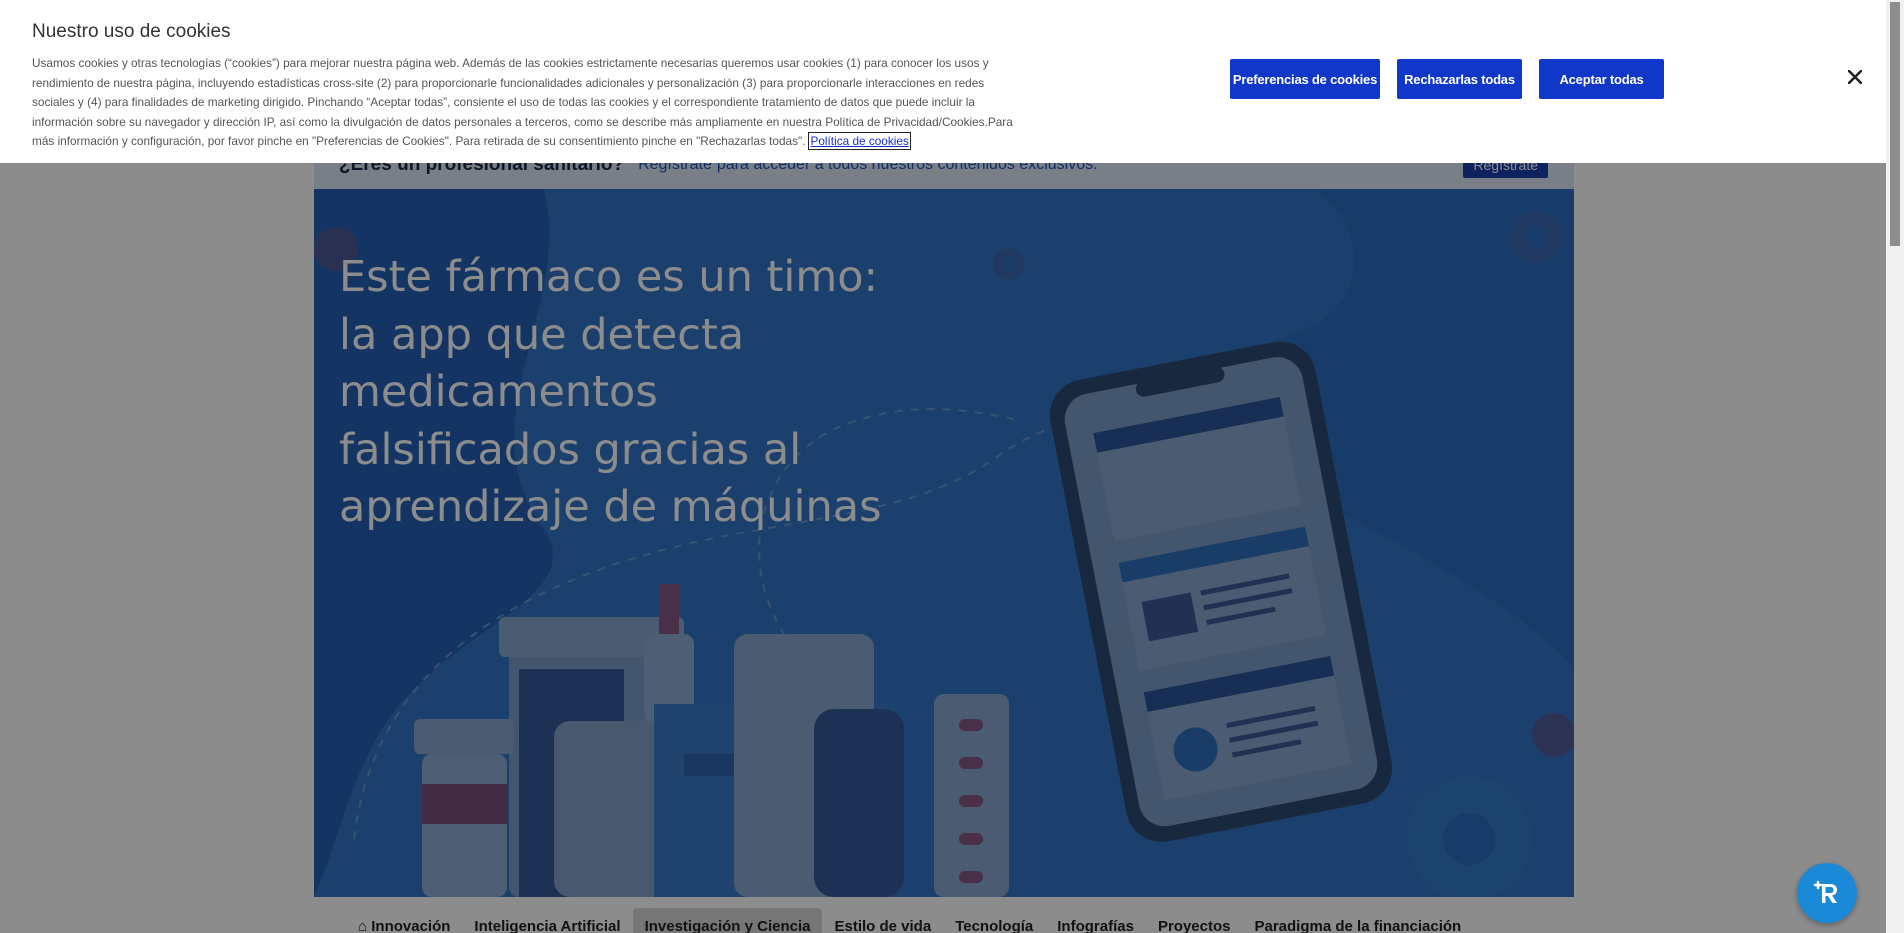 This screenshot has height=933, width=1904. Describe the element at coordinates (131, 31) in the screenshot. I see `cookie-banner-title: Nuestro uso de cookies` at that location.